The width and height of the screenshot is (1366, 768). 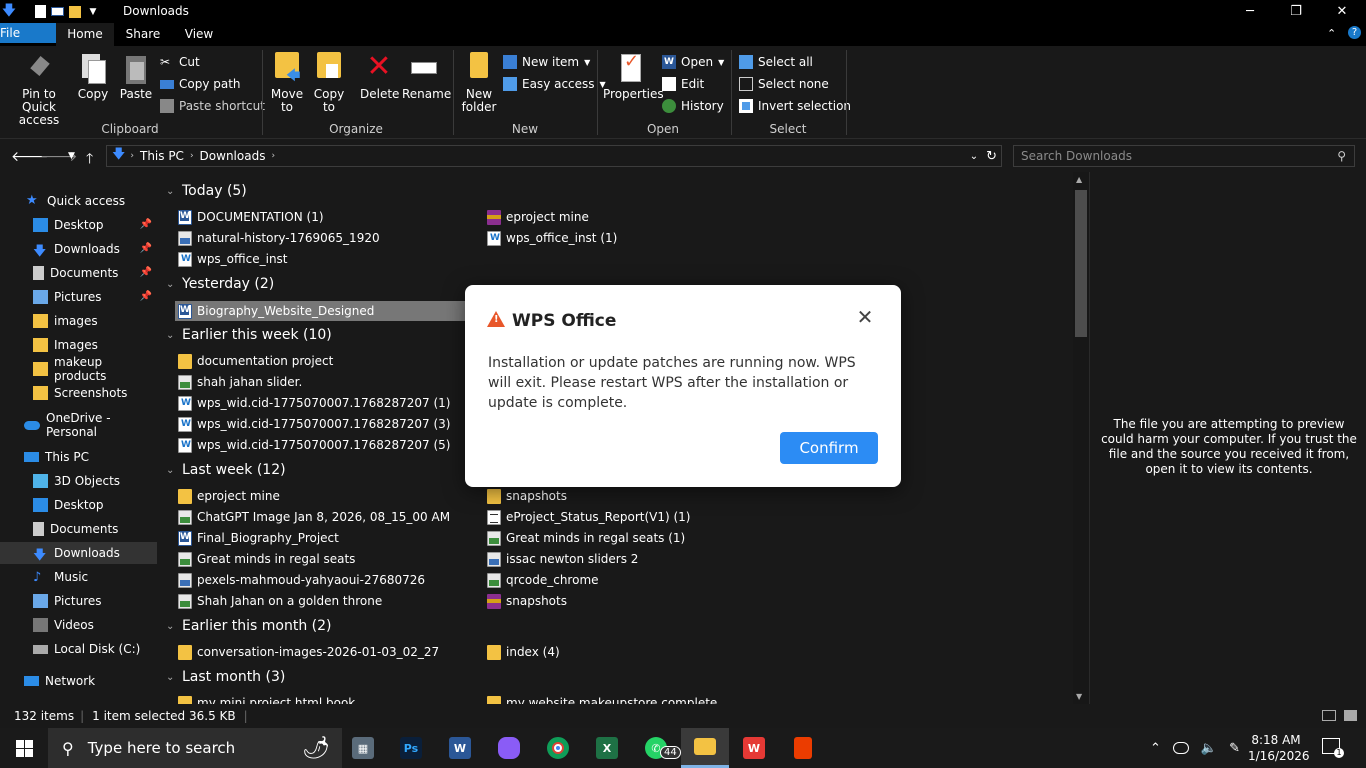 What do you see at coordinates (24, 748) in the screenshot?
I see `start-button` at bounding box center [24, 748].